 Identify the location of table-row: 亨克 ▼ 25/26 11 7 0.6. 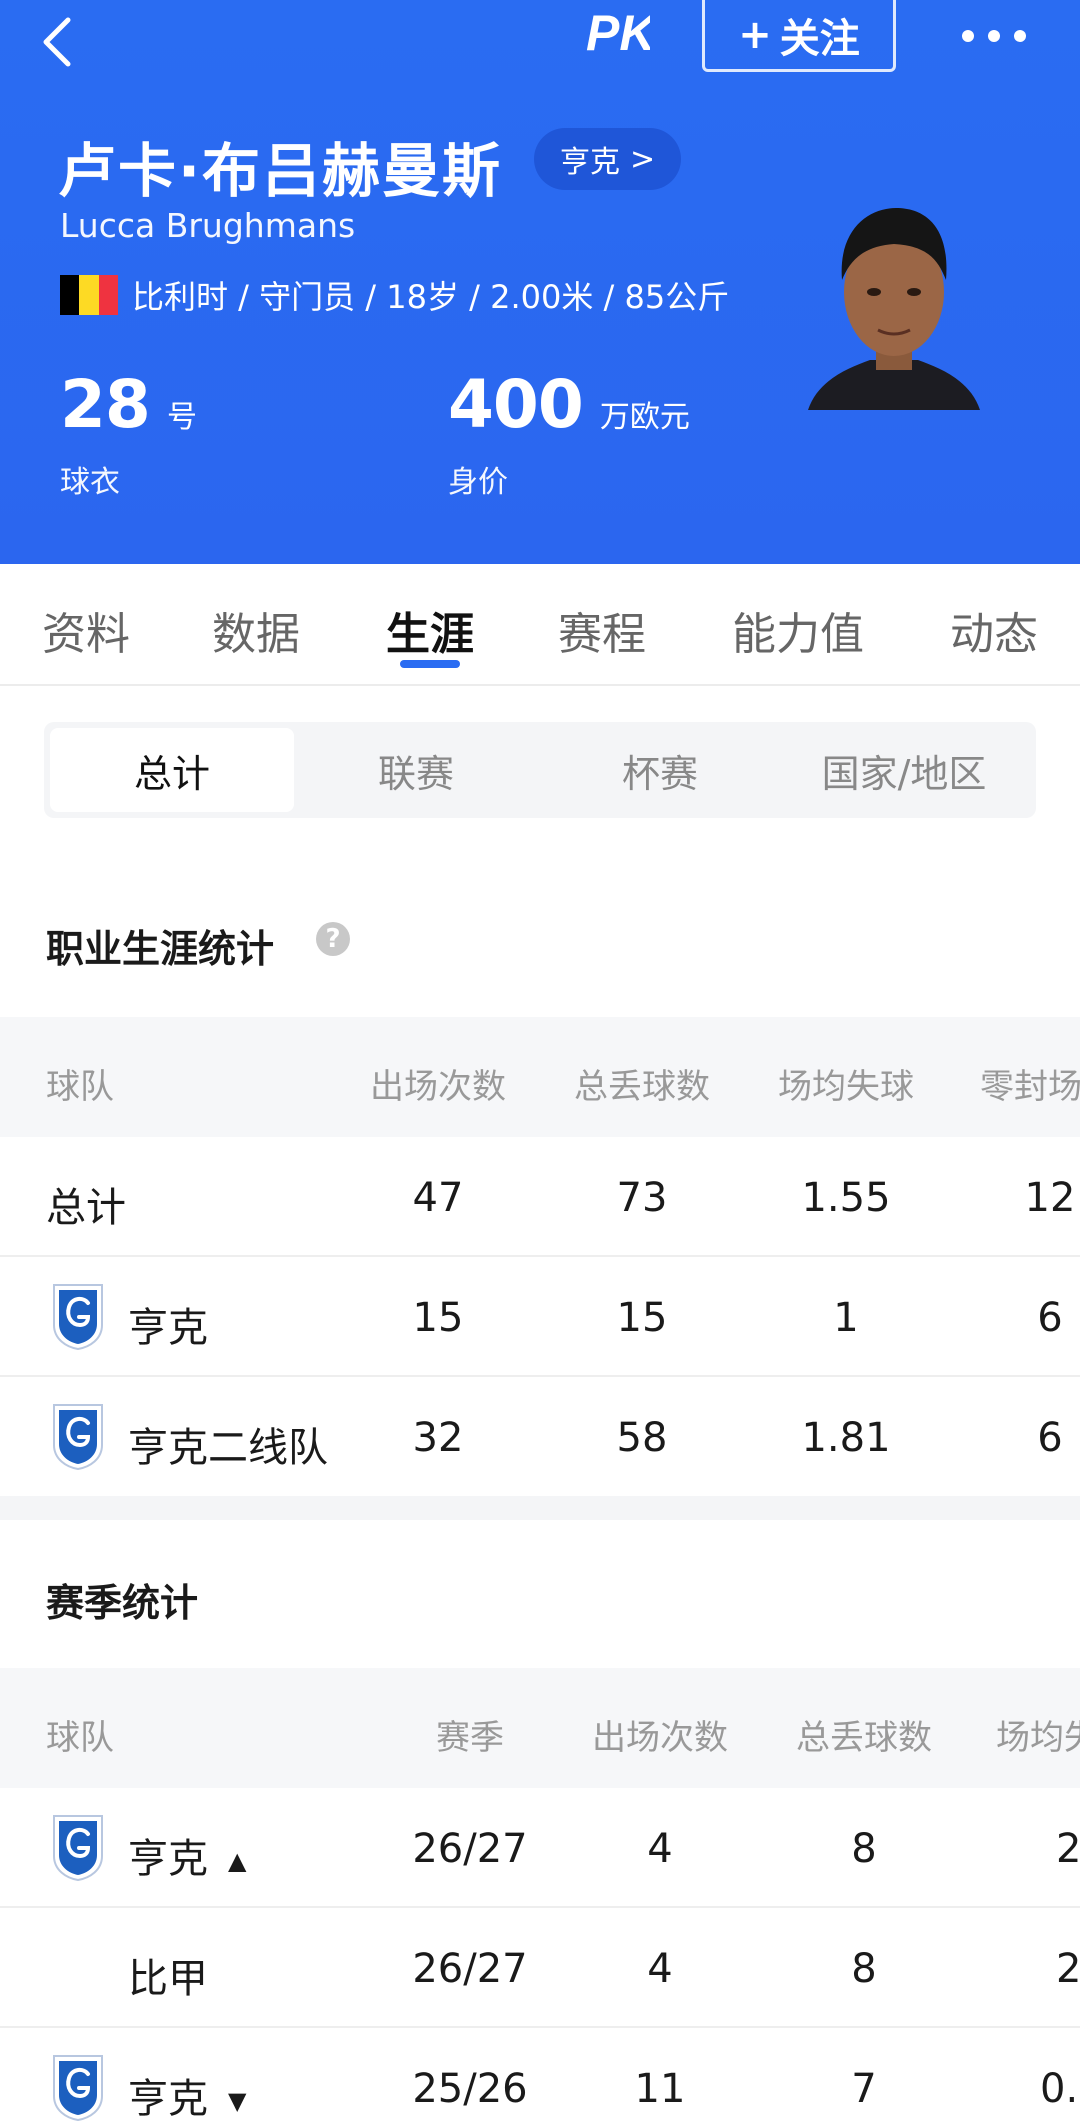
(540, 2077).